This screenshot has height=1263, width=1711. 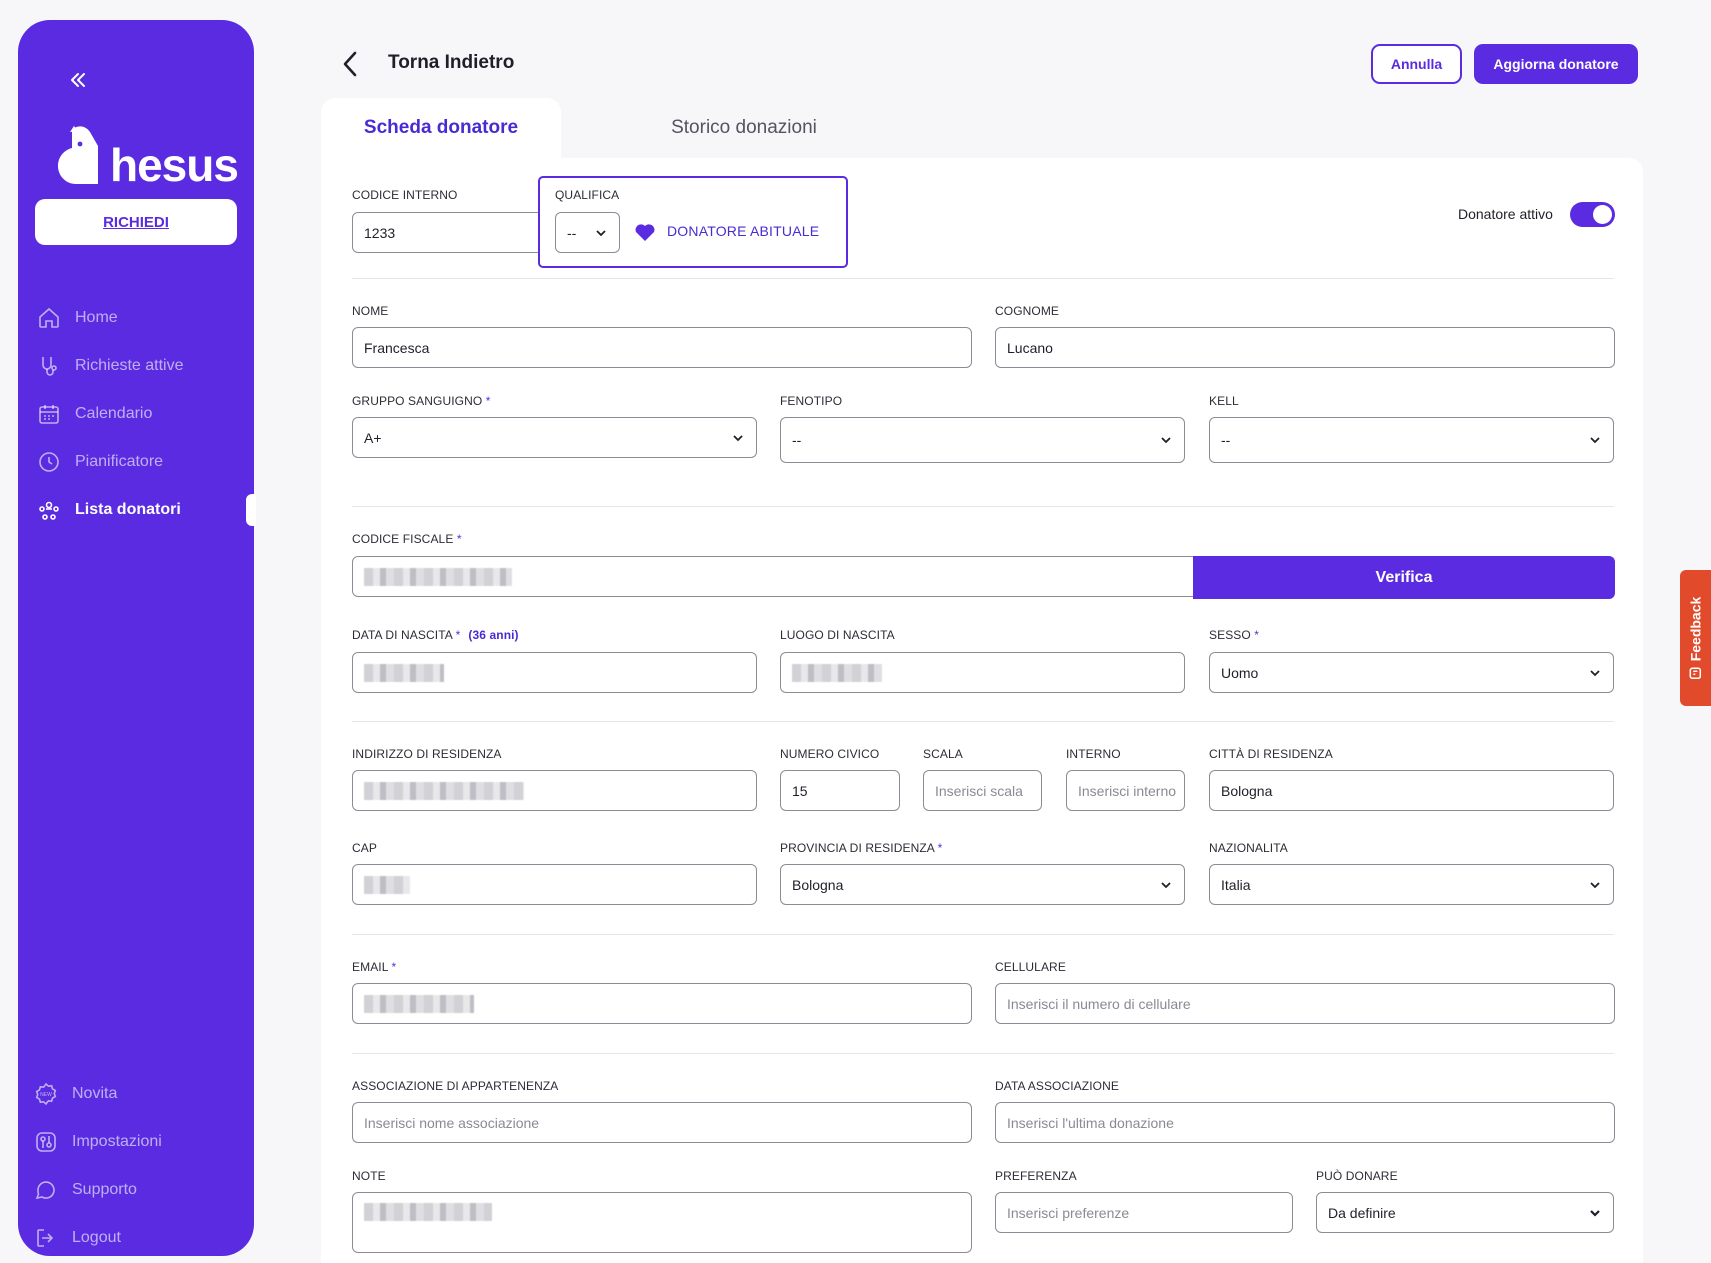 What do you see at coordinates (441, 128) in the screenshot?
I see `tab-scheda-donatore: Scheda donatore` at bounding box center [441, 128].